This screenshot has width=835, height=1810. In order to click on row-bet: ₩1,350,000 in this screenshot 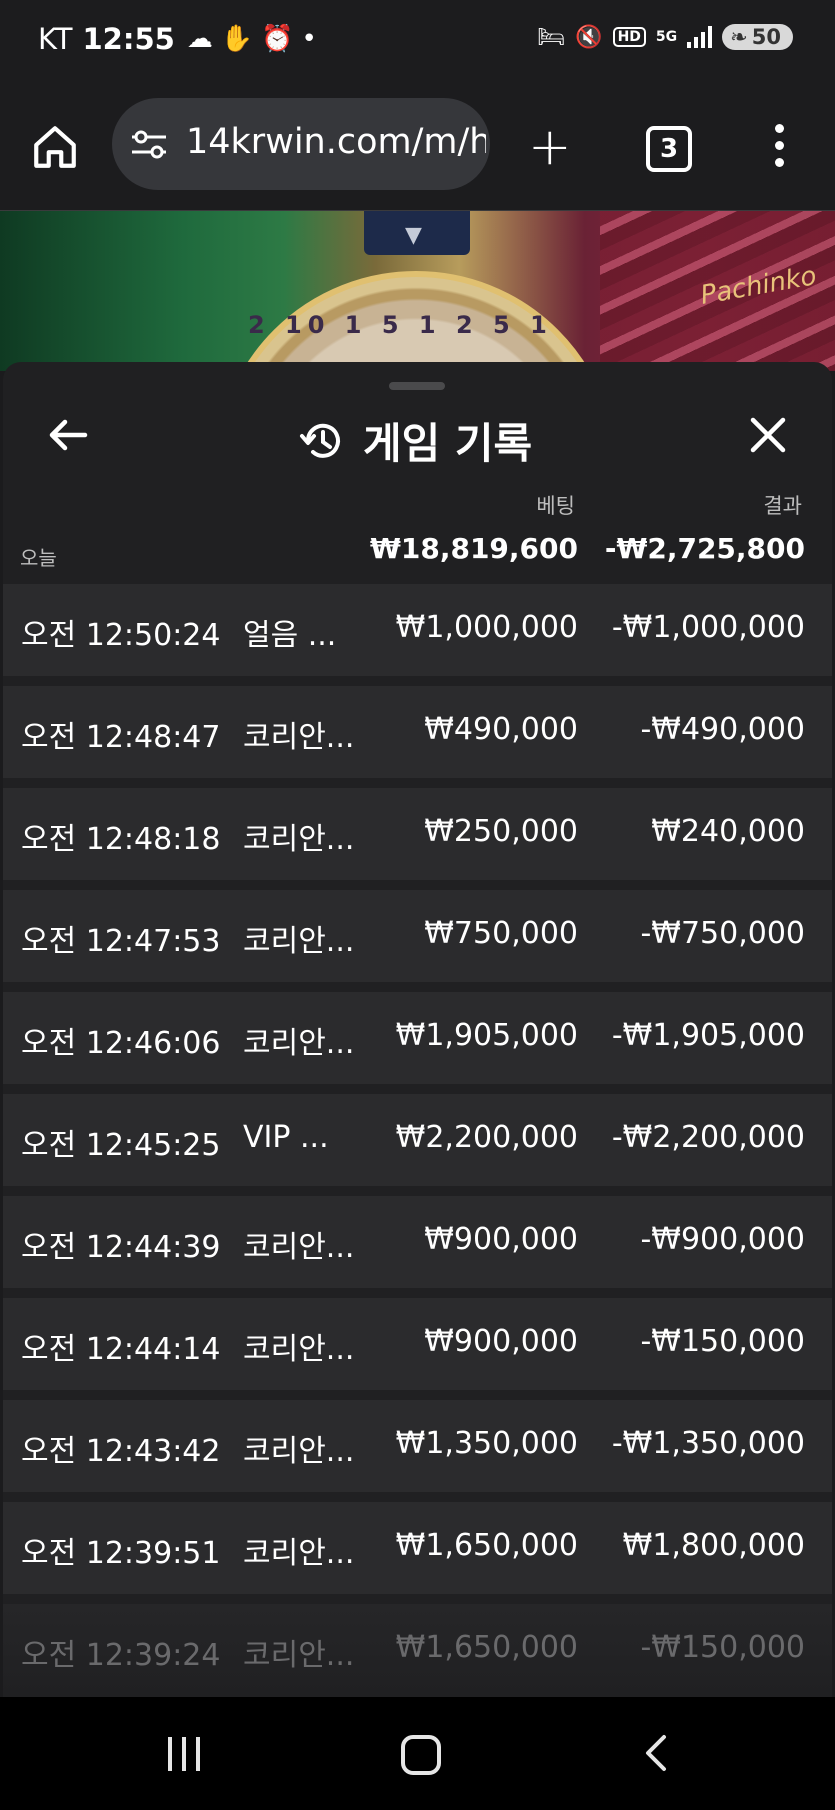, I will do `click(486, 1443)`.